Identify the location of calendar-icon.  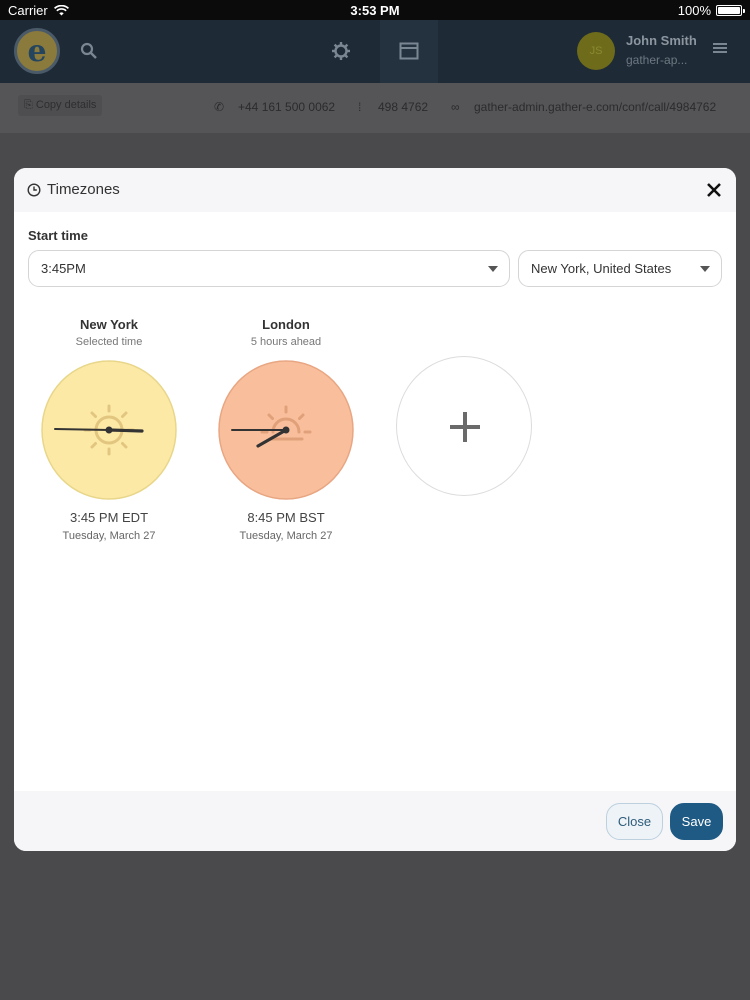
(409, 50).